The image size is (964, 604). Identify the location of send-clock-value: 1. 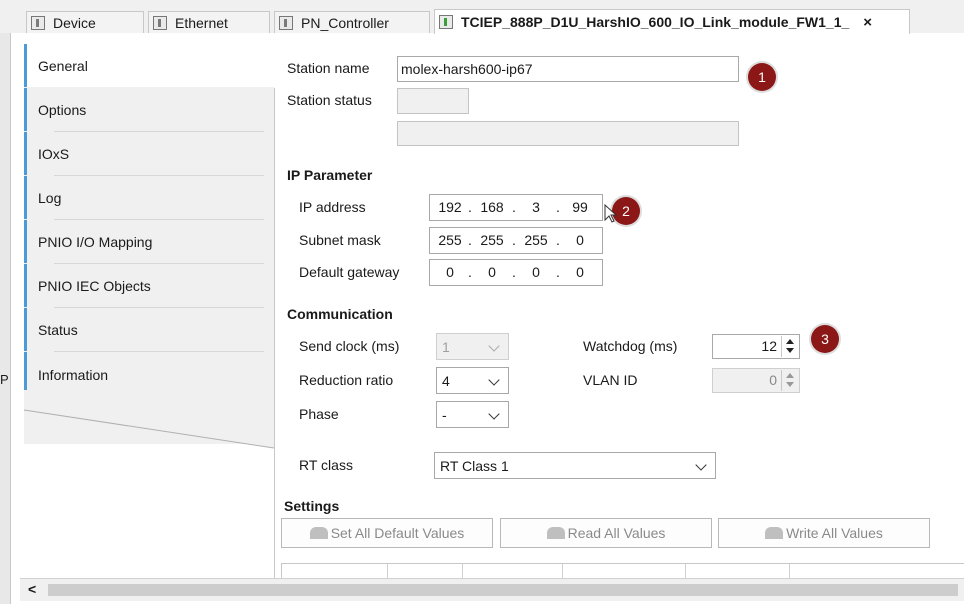
(446, 346).